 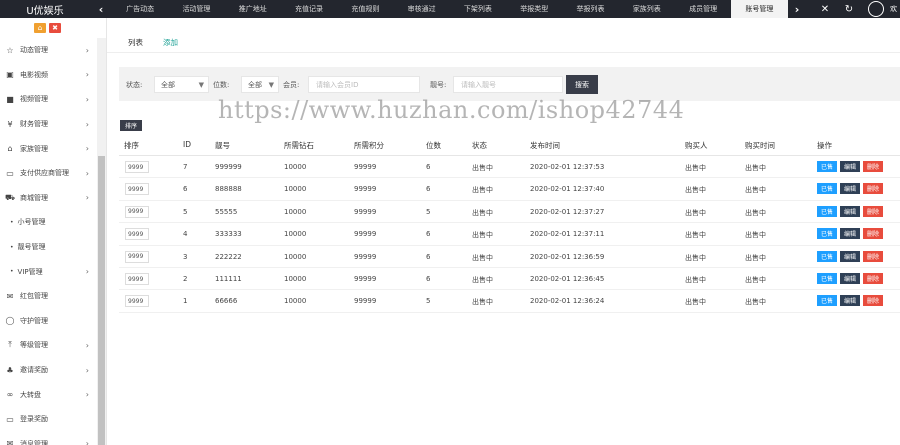 What do you see at coordinates (34, 99) in the screenshot?
I see `sidebar-item-label: 视频管理` at bounding box center [34, 99].